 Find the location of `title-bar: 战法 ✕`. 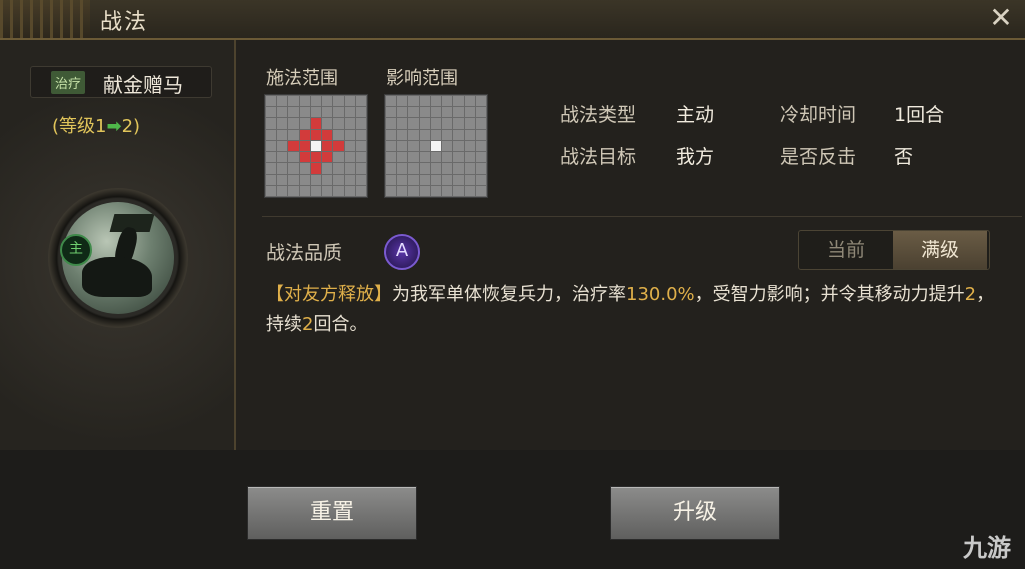

title-bar: 战法 ✕ is located at coordinates (512, 20).